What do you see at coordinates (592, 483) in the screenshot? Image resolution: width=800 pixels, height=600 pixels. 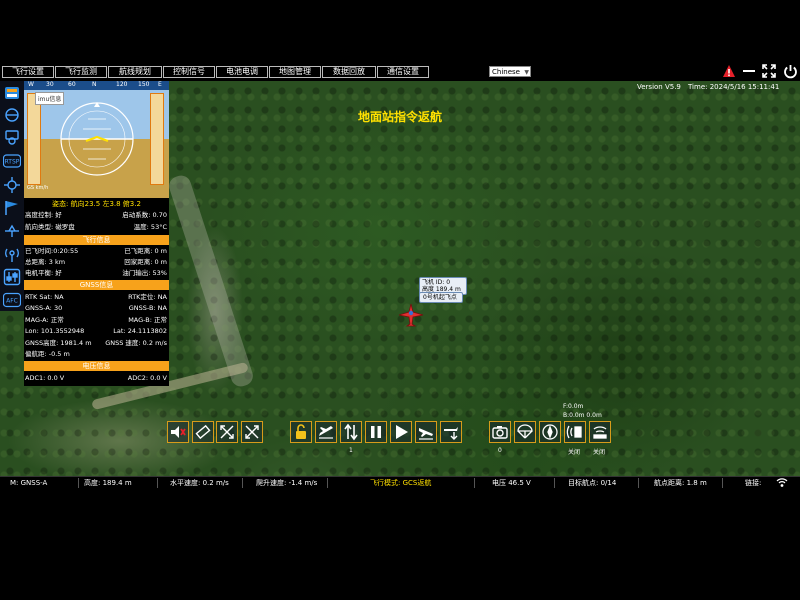 I see `target-waypoint-status: 目标航点: 0/14` at bounding box center [592, 483].